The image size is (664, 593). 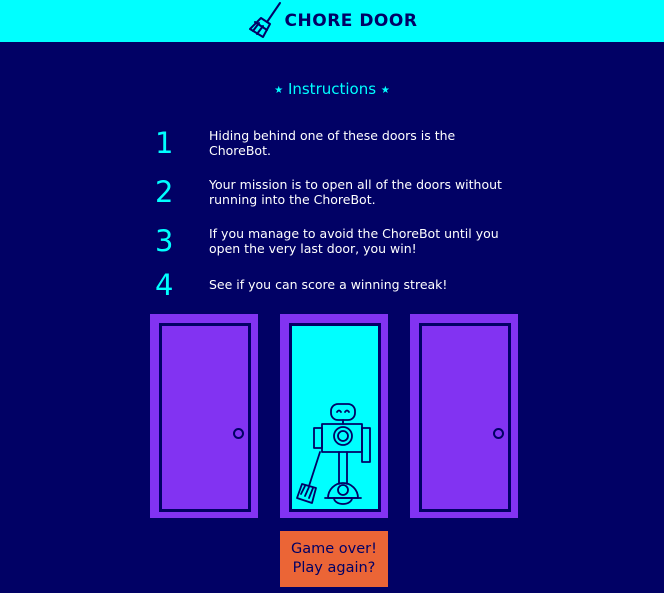 I want to click on door-panel-open, so click(x=335, y=417).